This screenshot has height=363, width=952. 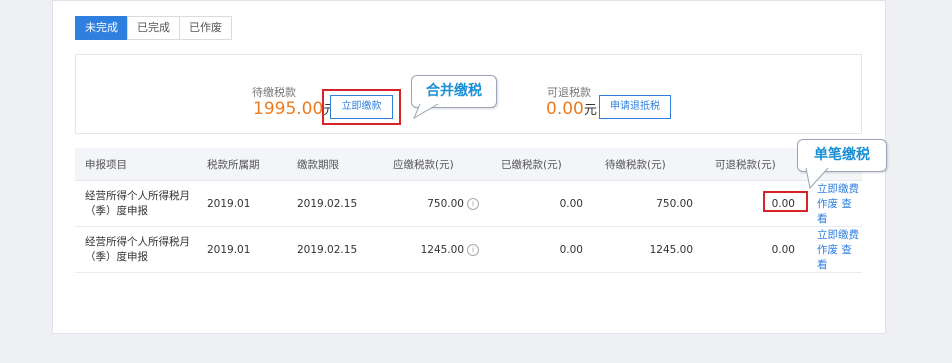 I want to click on pending-tax-label: 待缴税款, so click(x=274, y=92).